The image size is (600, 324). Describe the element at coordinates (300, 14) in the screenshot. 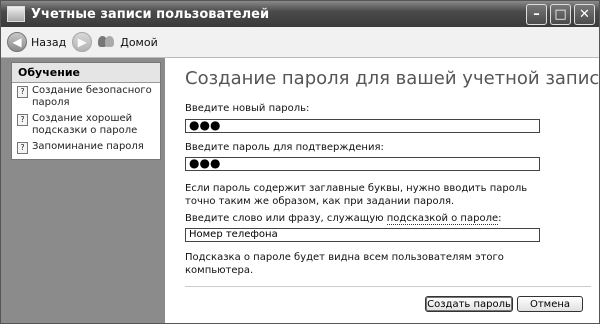

I see `title-bar: Учетные записи пользователей – □ ✕` at that location.